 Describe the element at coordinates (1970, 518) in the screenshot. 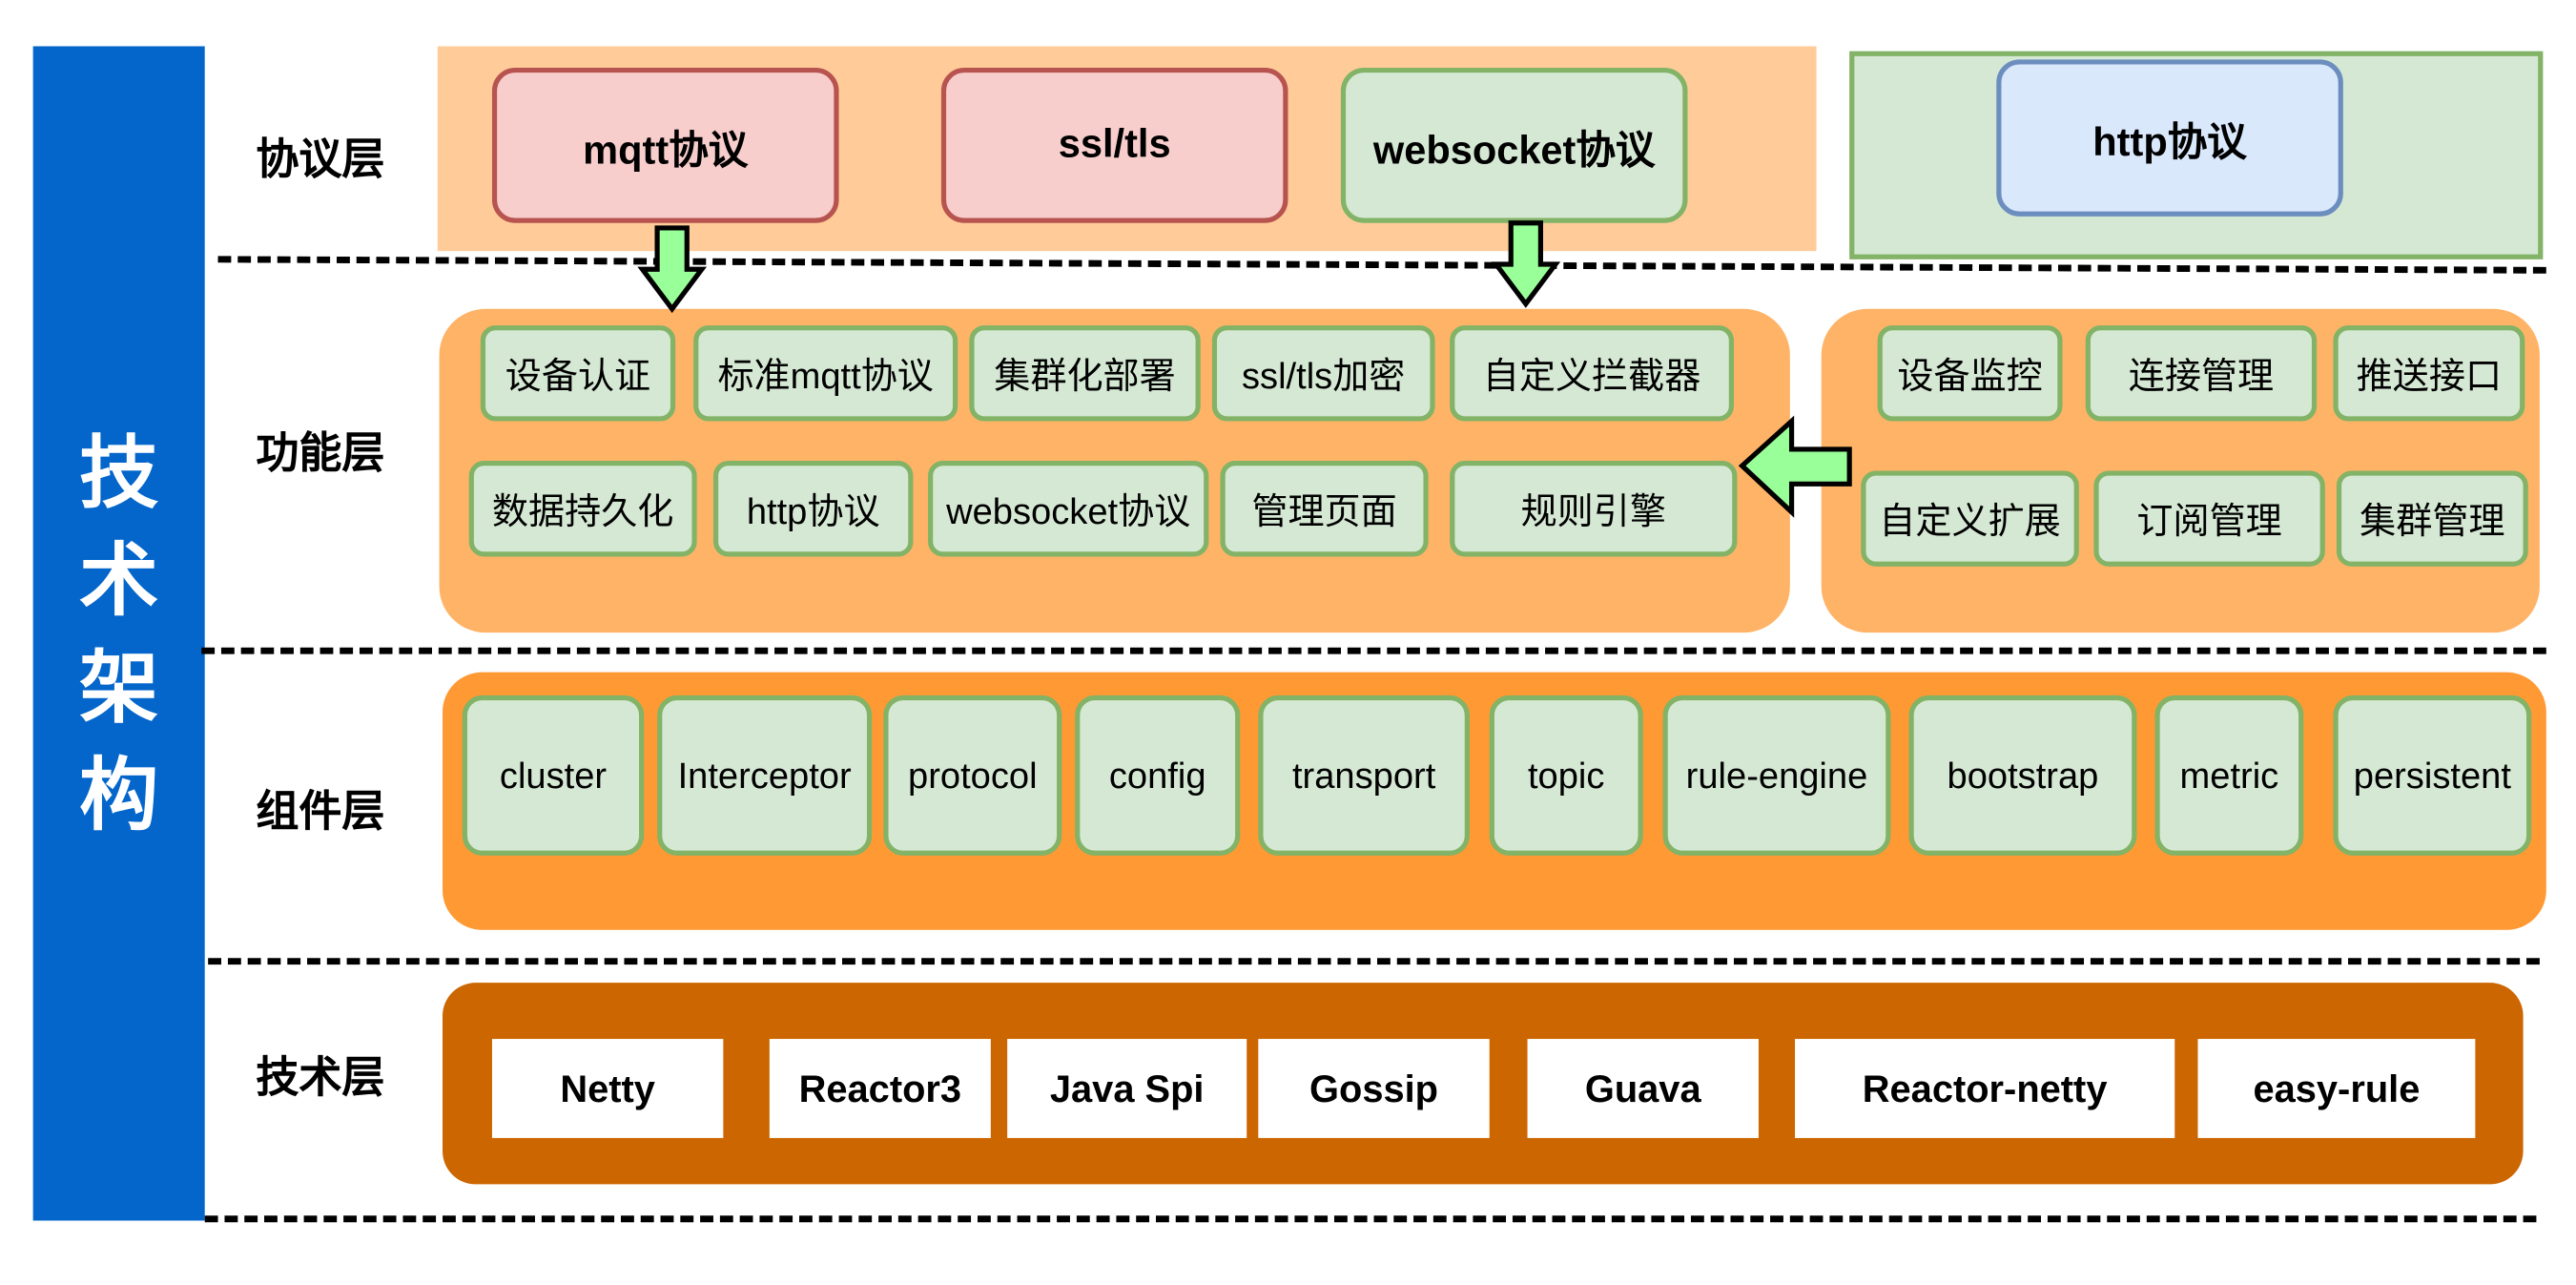

I see `function-item: 自定义扩展` at that location.